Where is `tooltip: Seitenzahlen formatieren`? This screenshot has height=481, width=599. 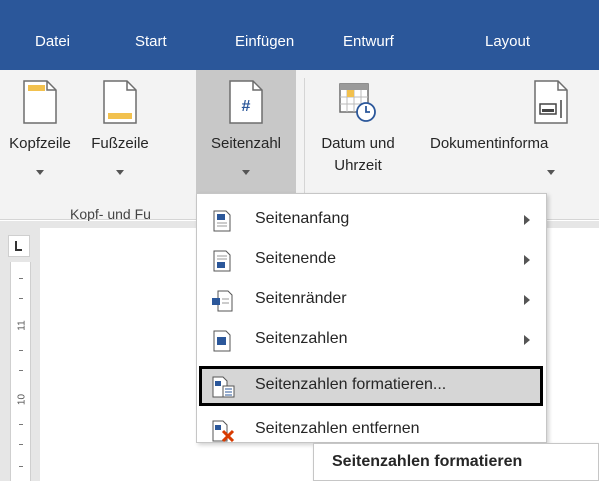 tooltip: Seitenzahlen formatieren is located at coordinates (456, 462).